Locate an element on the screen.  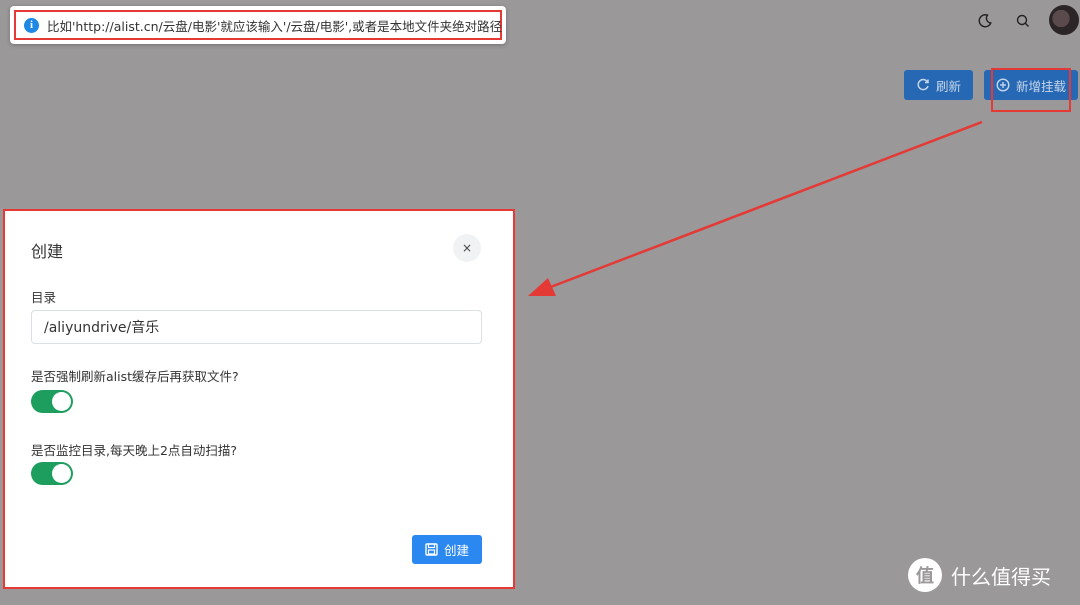
force-refresh-toggle is located at coordinates (52, 401).